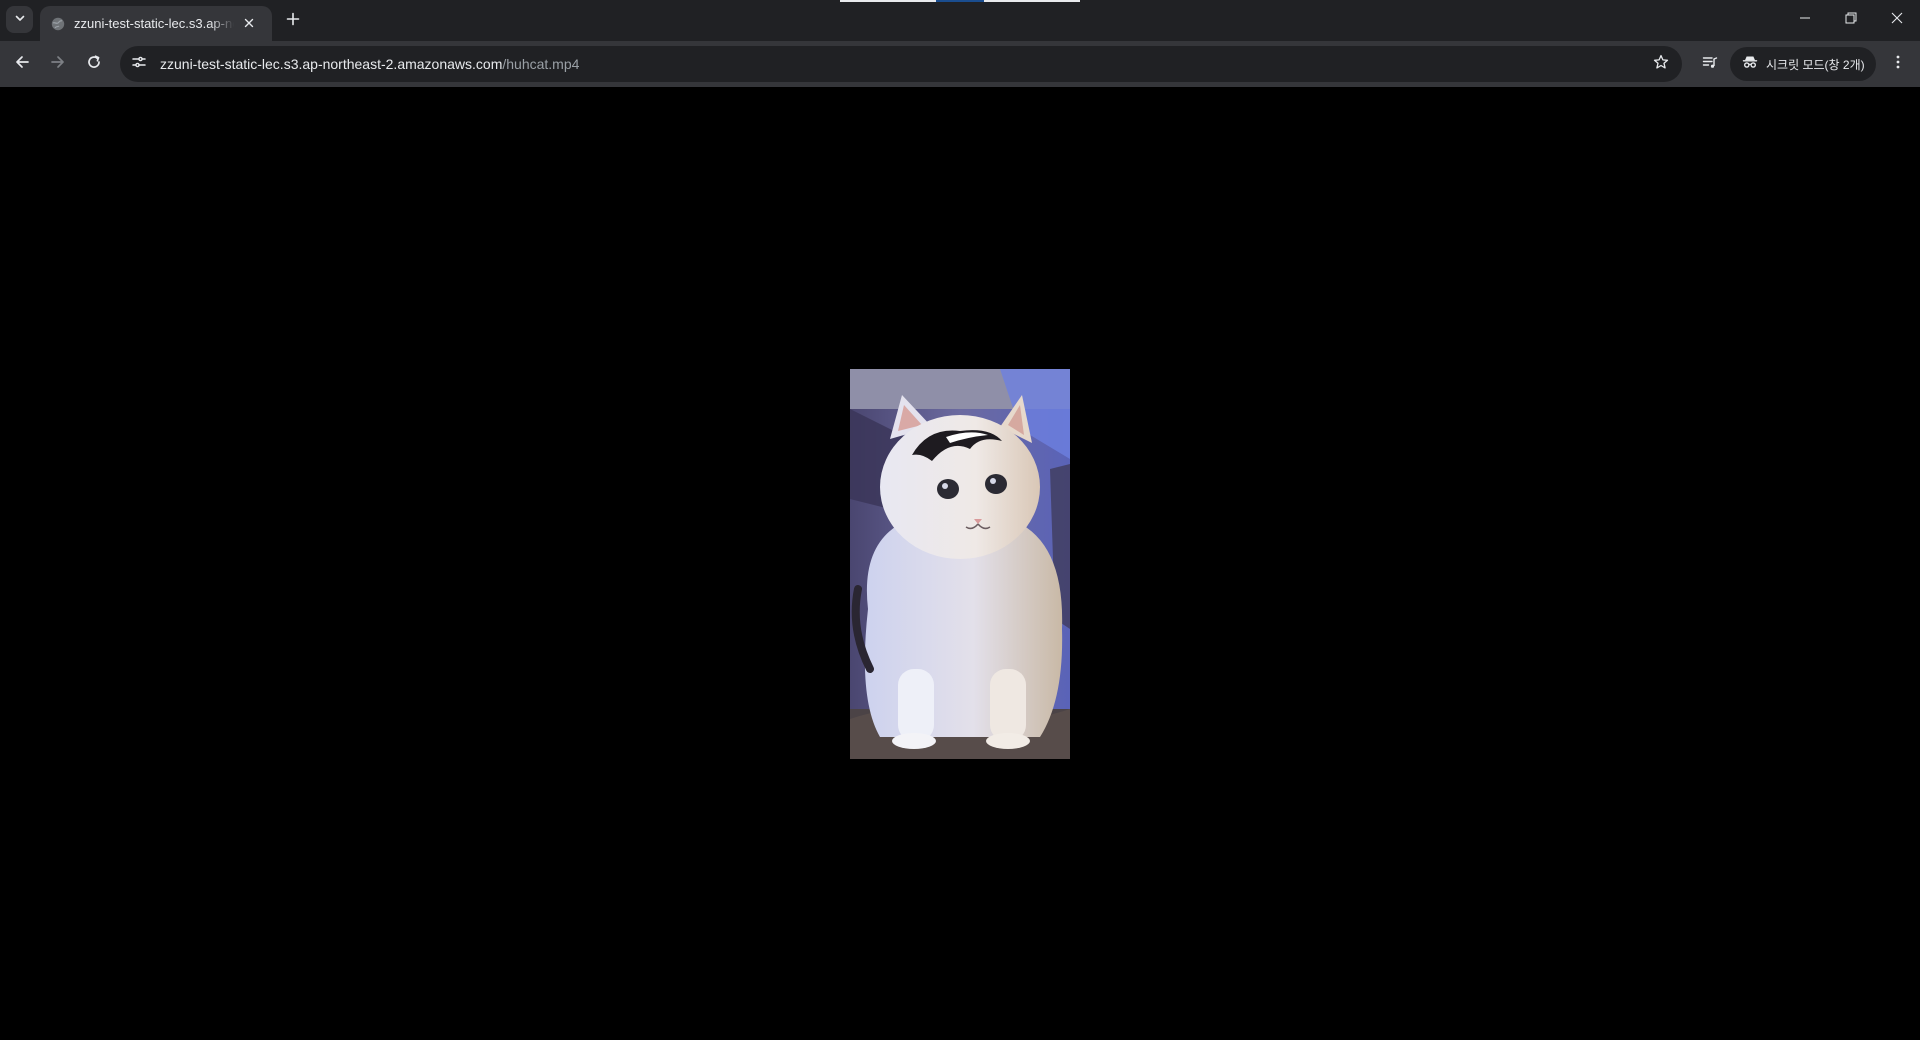  I want to click on tune-icon, so click(139, 64).